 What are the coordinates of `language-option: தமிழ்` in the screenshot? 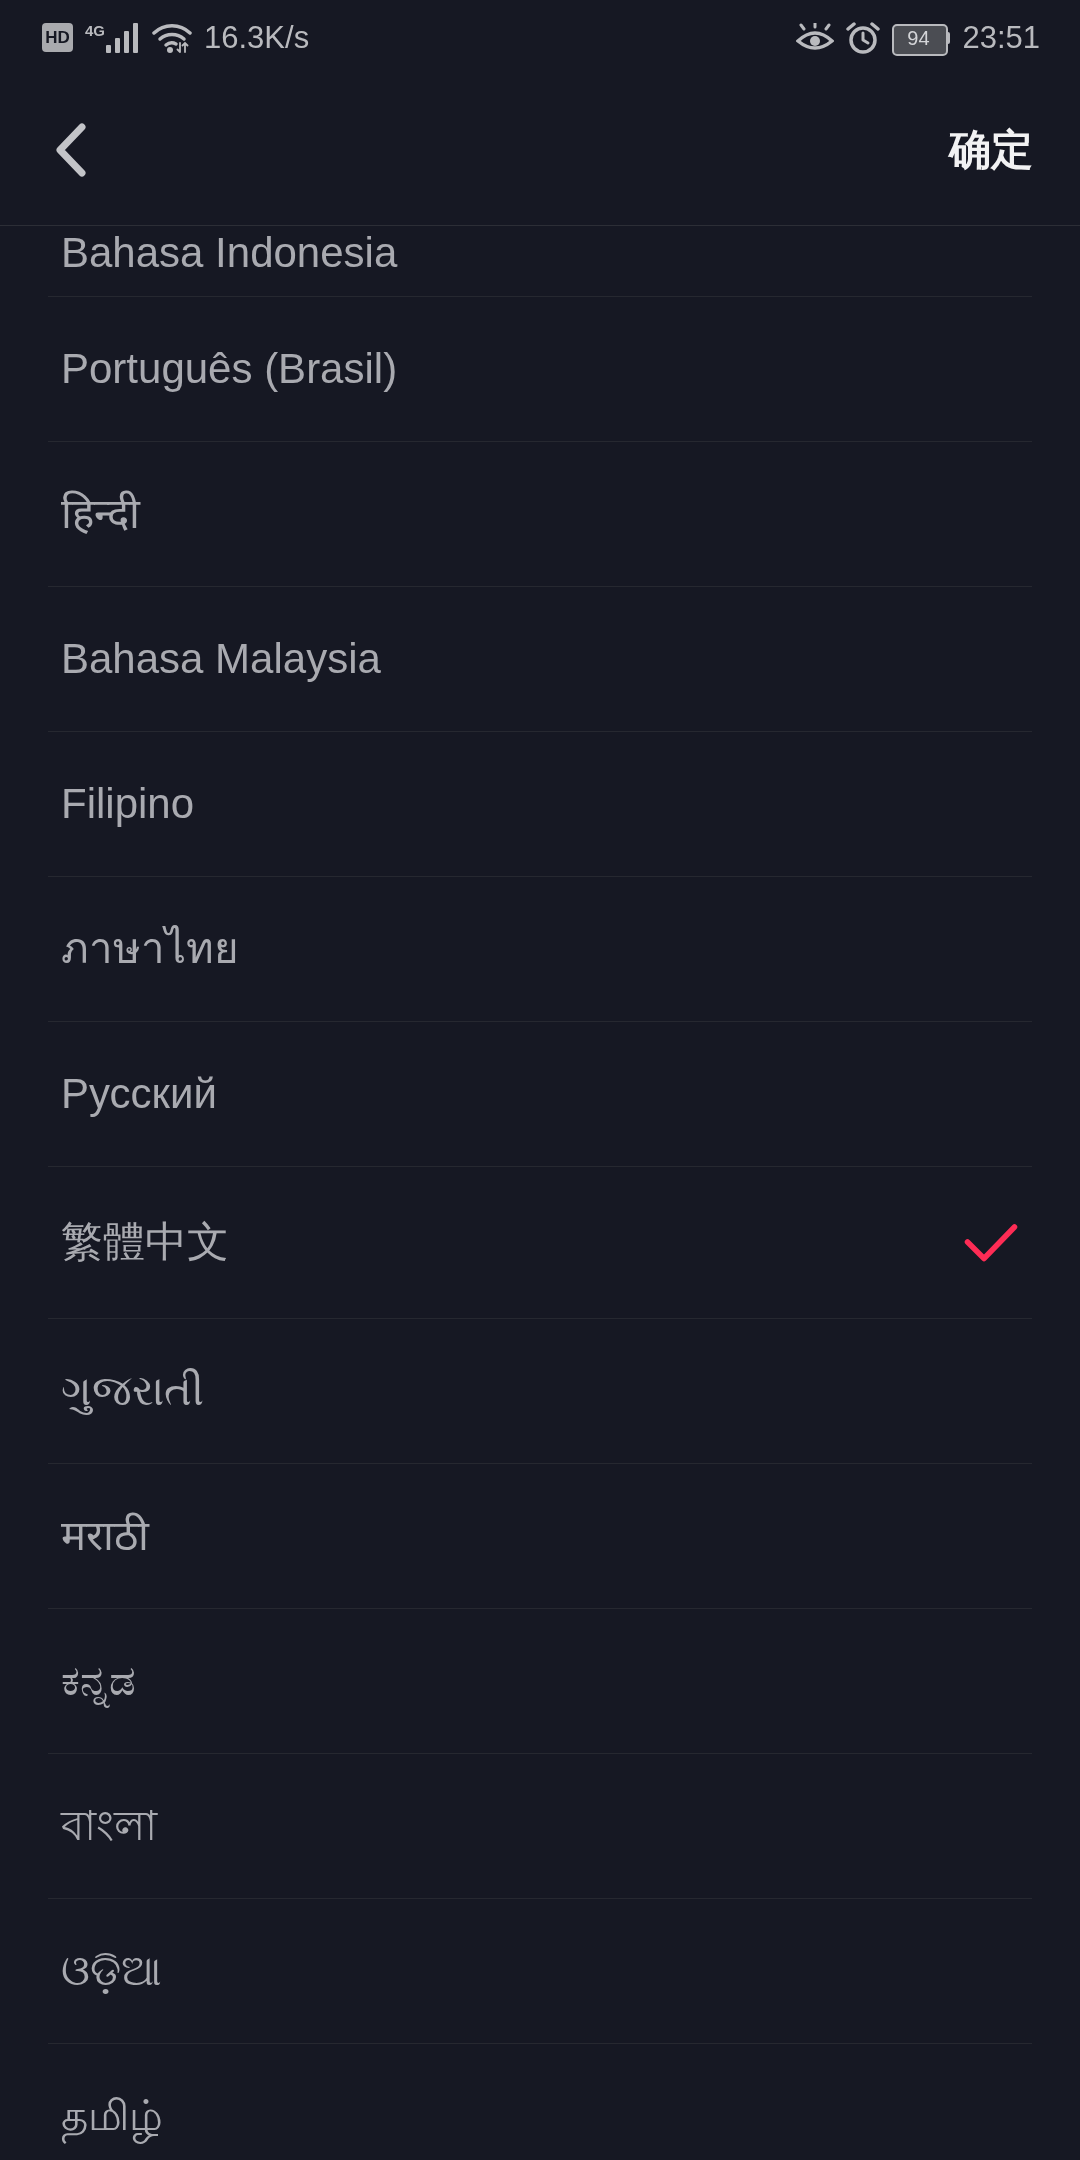 It's located at (540, 2102).